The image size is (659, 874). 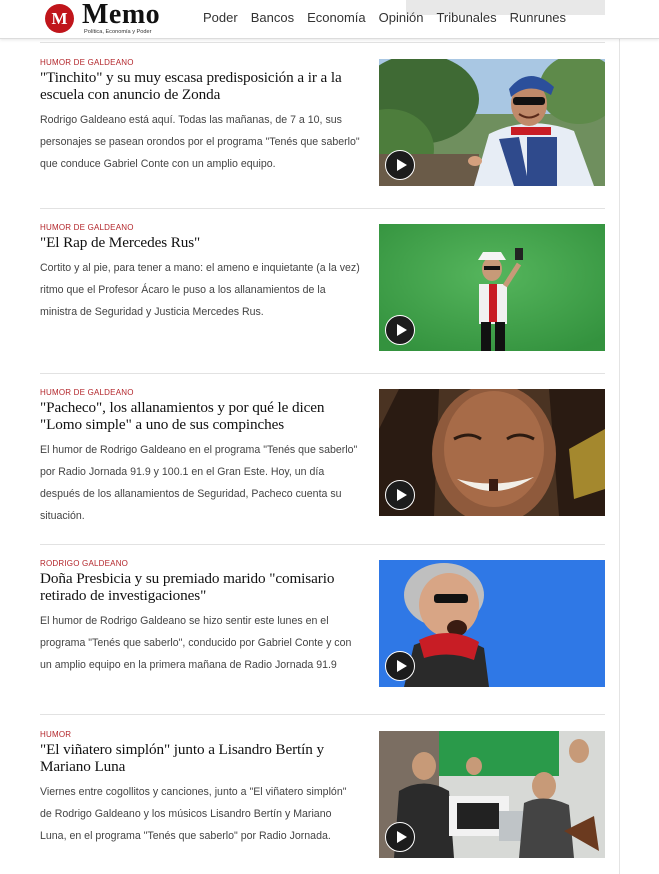 I want to click on article-section-label: RODRIGO GALDEANO, so click(x=200, y=564).